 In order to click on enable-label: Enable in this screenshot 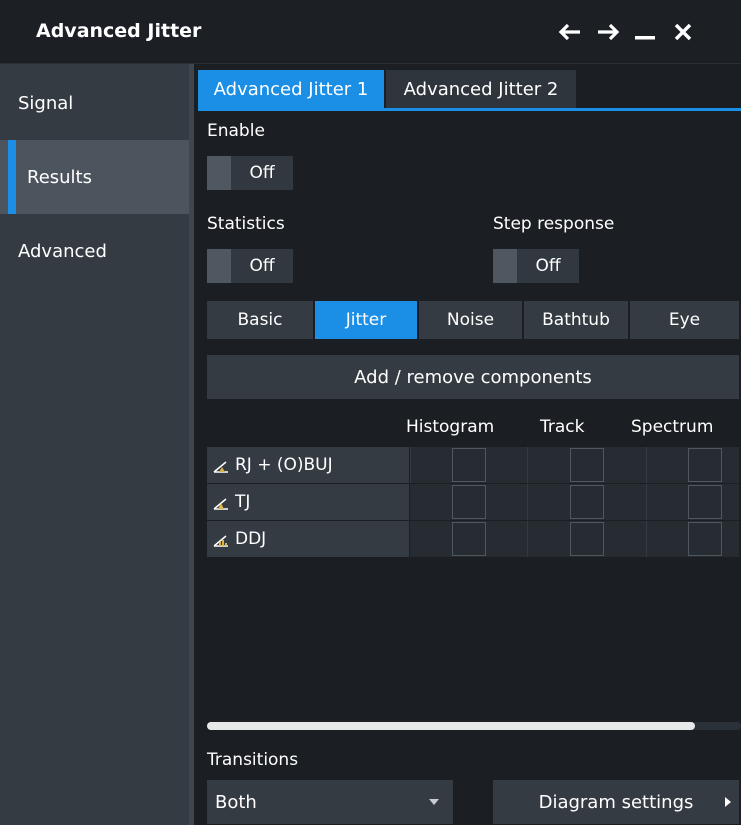, I will do `click(236, 131)`.